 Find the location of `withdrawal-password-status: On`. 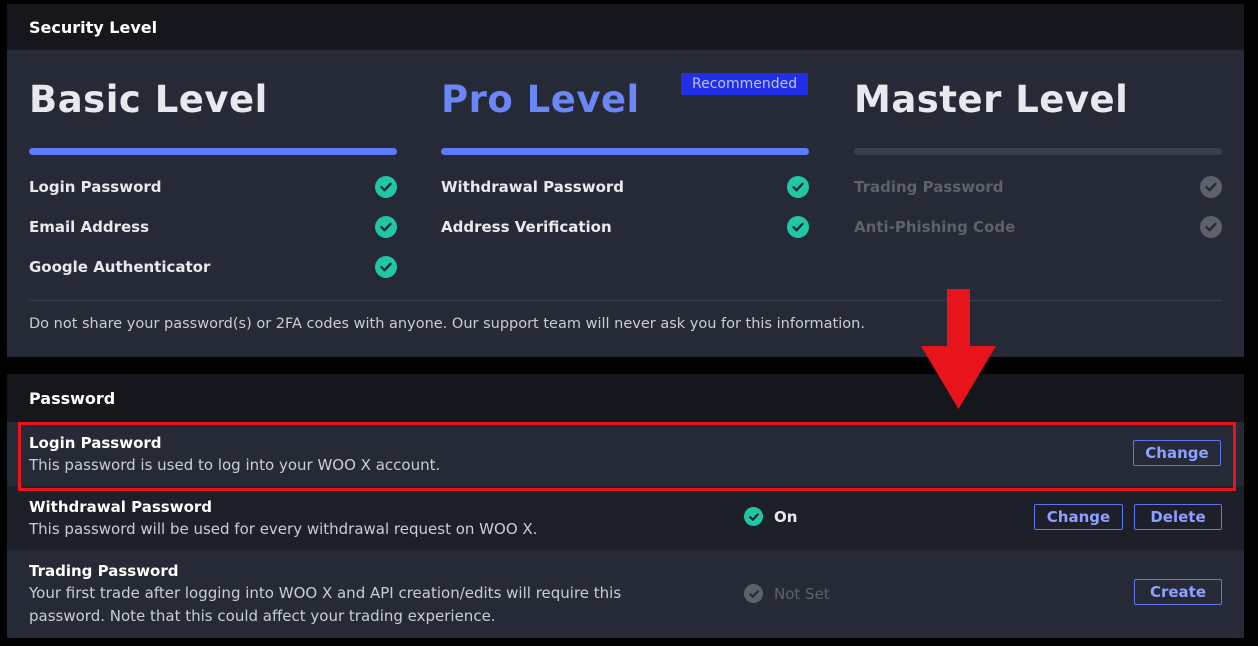

withdrawal-password-status: On is located at coordinates (770, 516).